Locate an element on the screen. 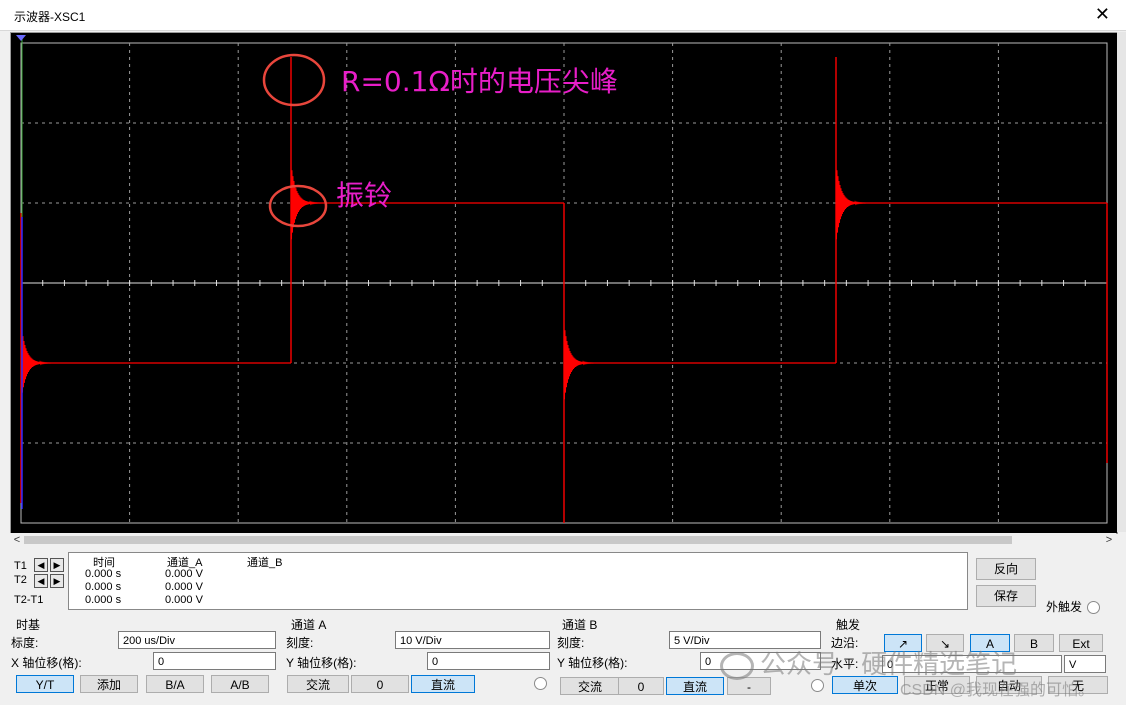  channel-b-title: 通道 B is located at coordinates (580, 625).